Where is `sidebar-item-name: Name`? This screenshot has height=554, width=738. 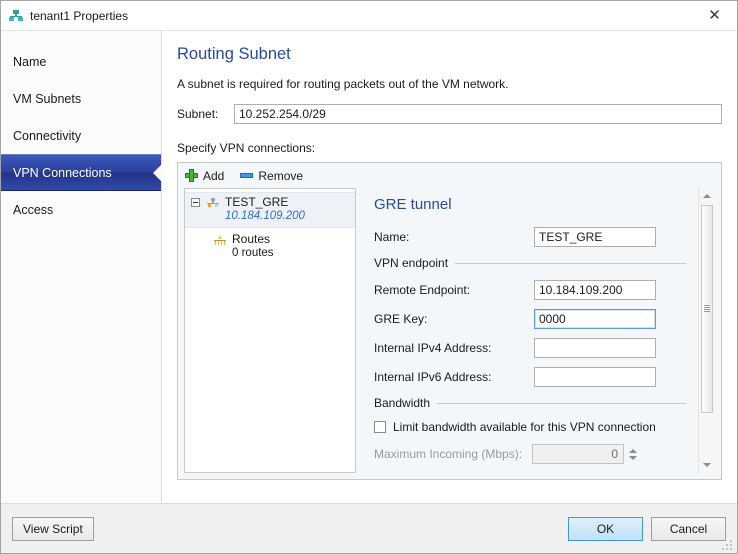 sidebar-item-name: Name is located at coordinates (81, 61).